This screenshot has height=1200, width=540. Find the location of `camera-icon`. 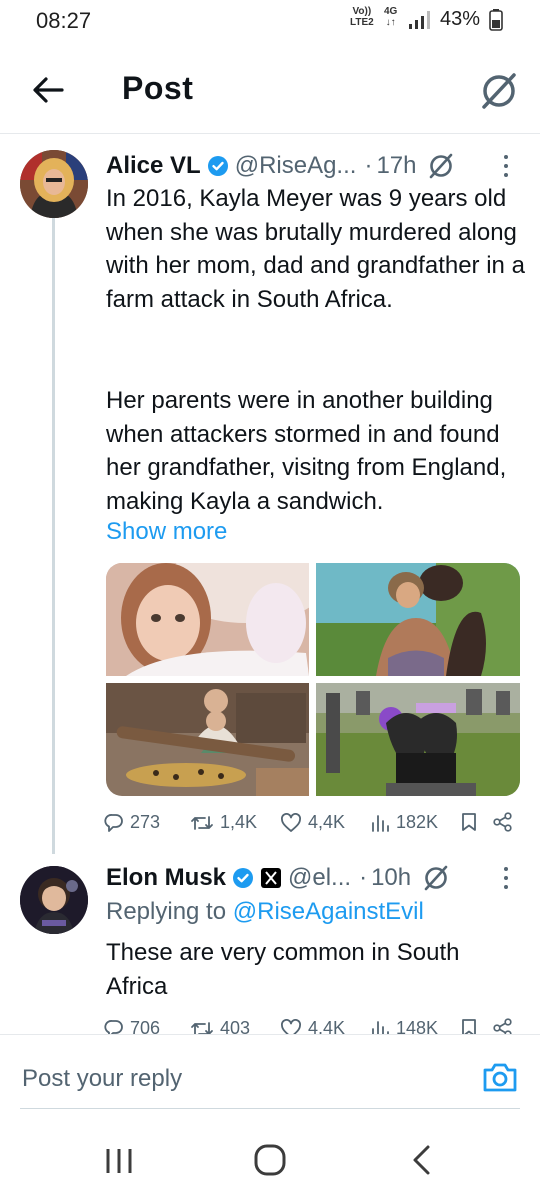

camera-icon is located at coordinates (500, 1077).